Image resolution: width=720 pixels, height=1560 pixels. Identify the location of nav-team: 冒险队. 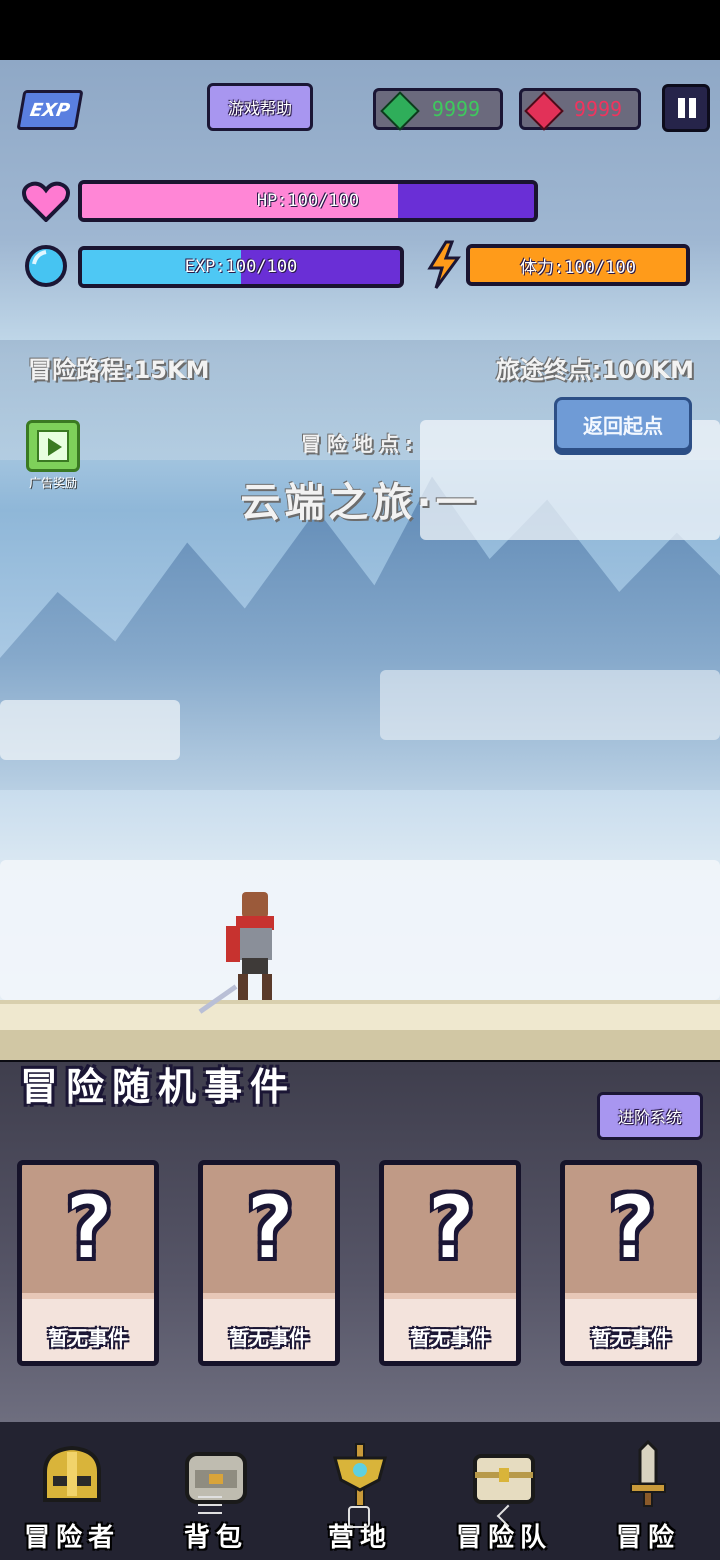
(504, 1491).